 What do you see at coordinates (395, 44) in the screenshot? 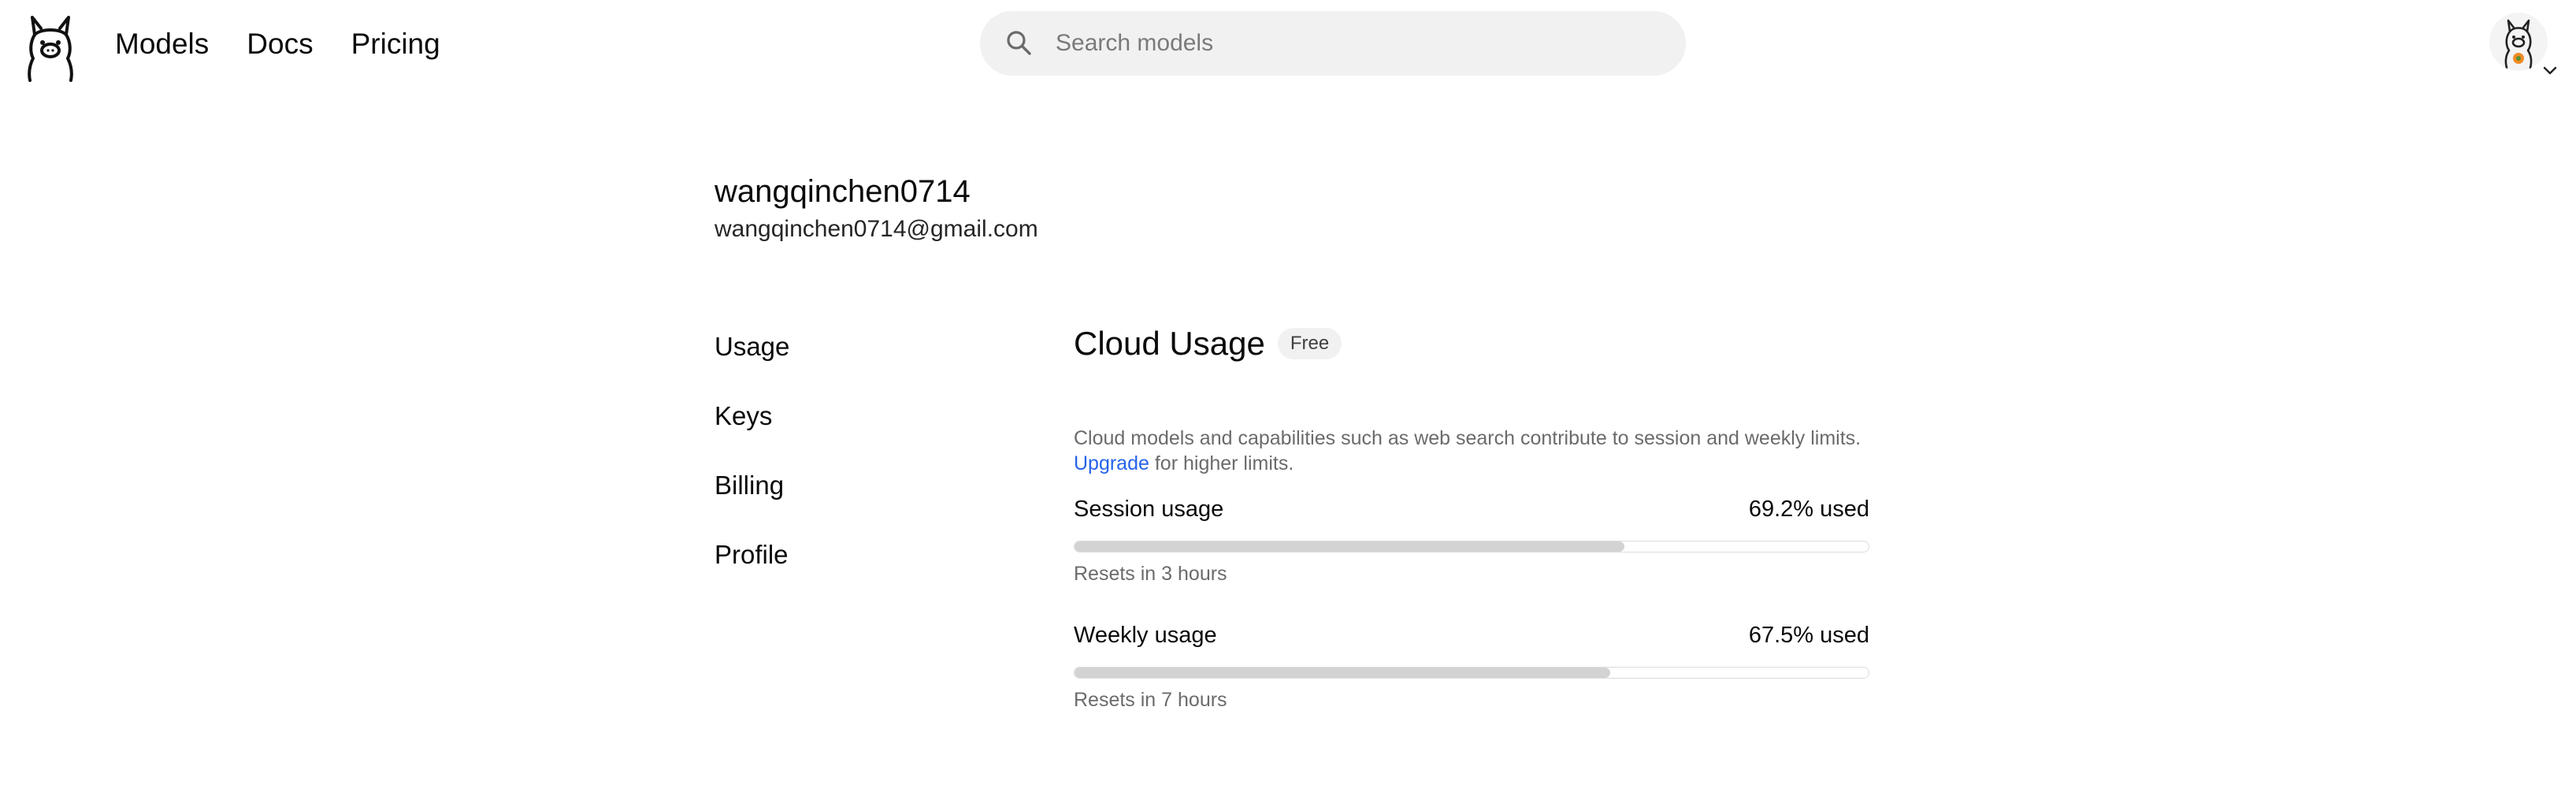
I see `nav-link-pricing: Pricing` at bounding box center [395, 44].